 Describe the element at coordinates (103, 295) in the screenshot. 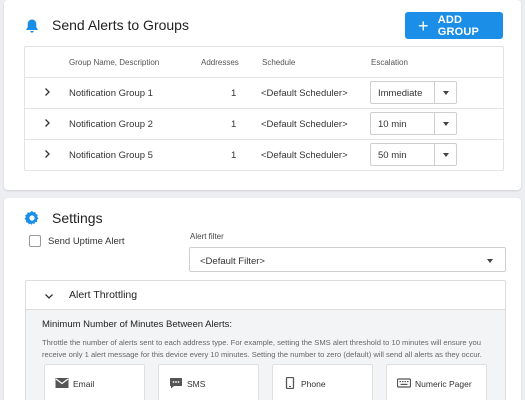

I see `alert-throttling-title: Alert Throttling` at that location.